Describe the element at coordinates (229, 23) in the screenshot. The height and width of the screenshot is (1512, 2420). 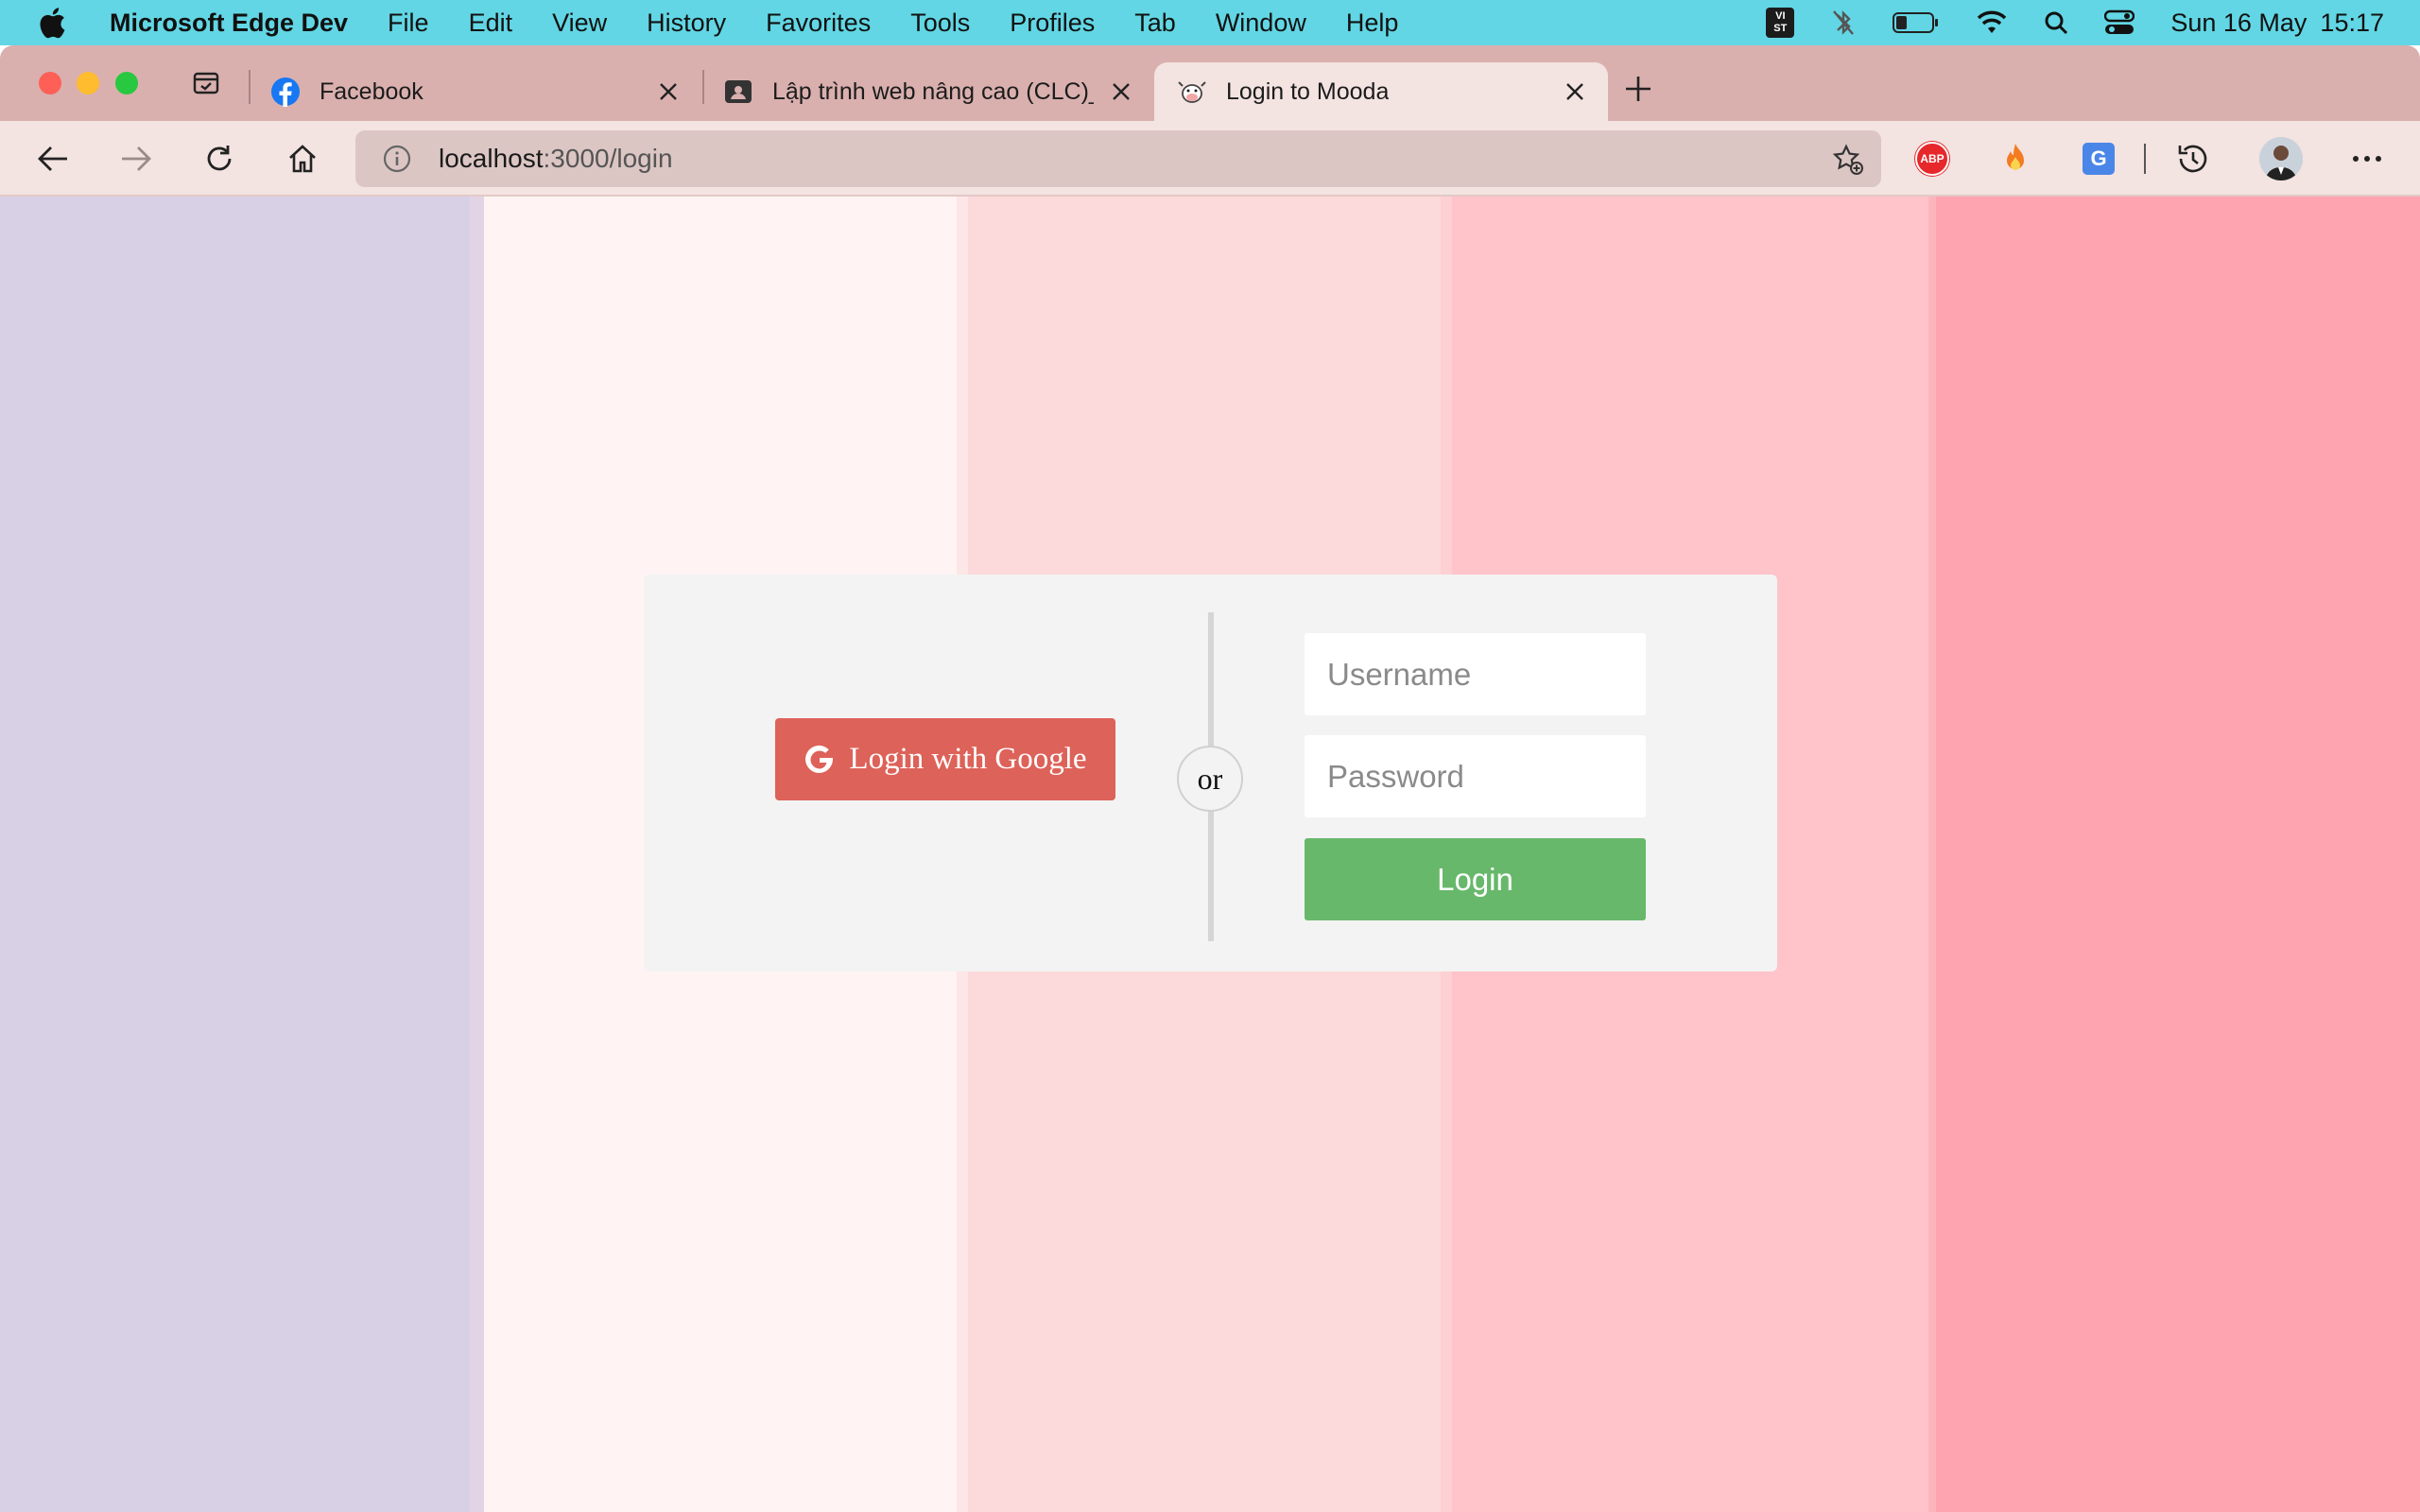
I see `menu-app-name: Microsoft Edge Dev` at that location.